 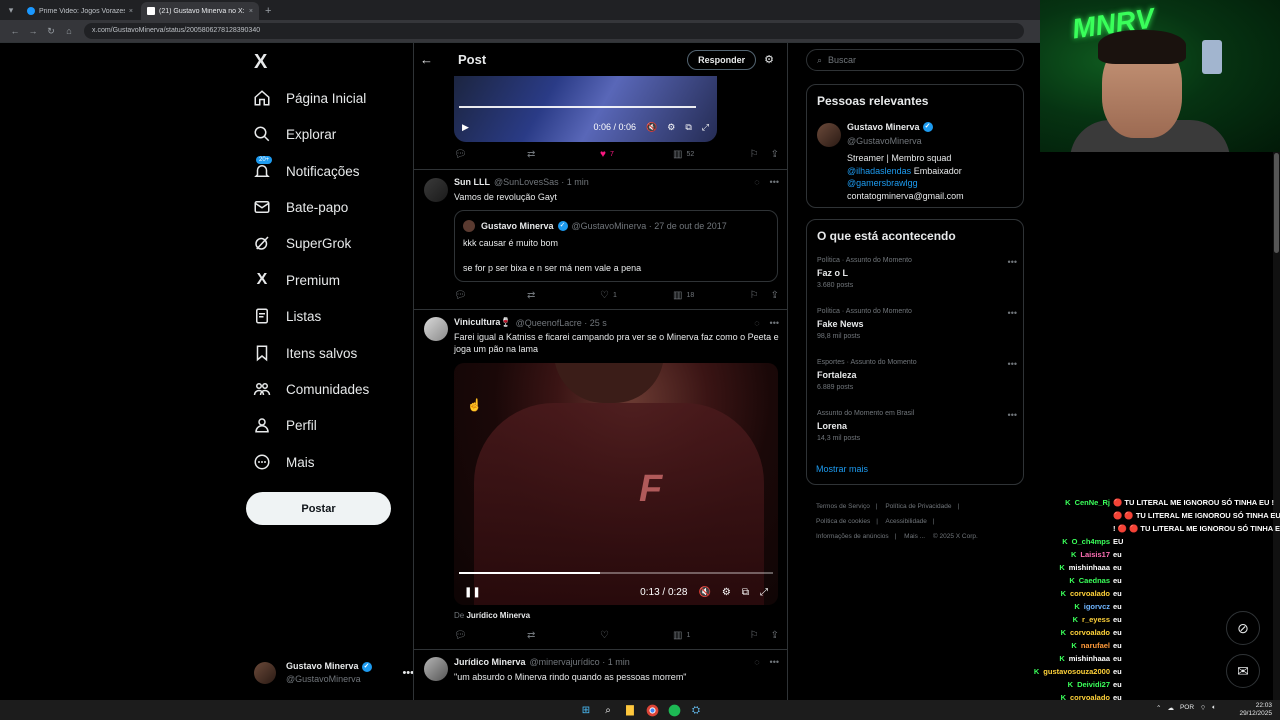 I want to click on volume-icon: 🔈︎, so click(x=1214, y=708).